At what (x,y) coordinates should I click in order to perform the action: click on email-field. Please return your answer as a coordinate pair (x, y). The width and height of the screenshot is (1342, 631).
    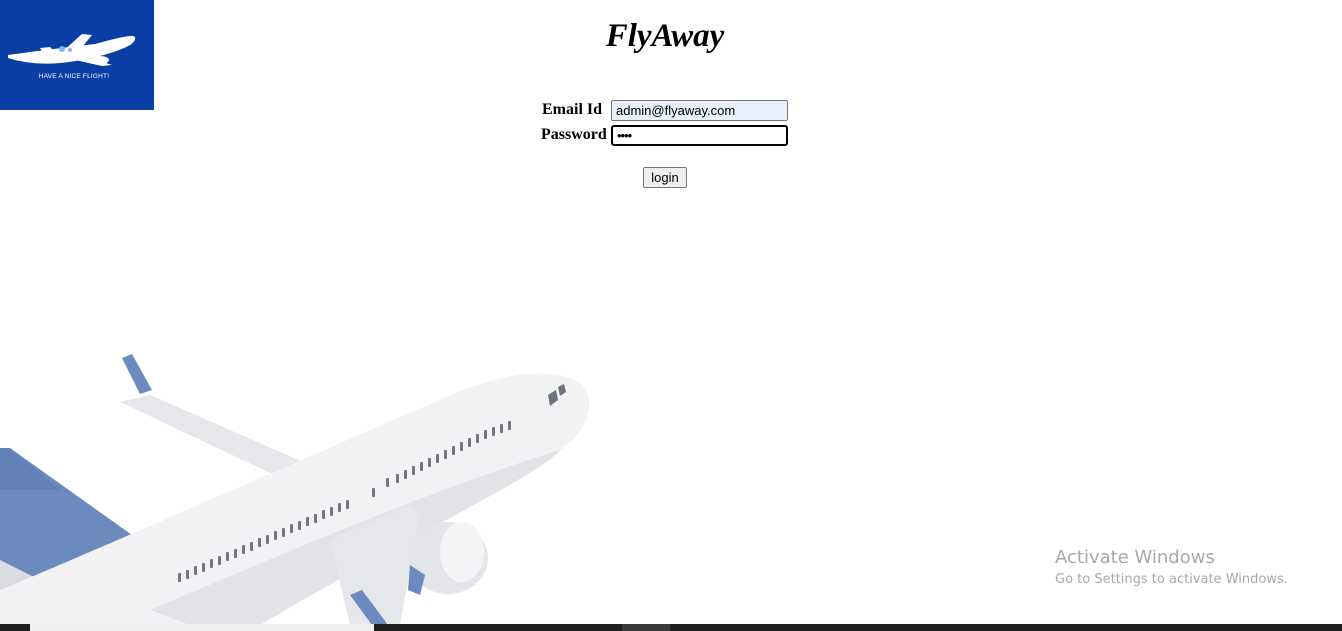
    Looking at the image, I should click on (699, 110).